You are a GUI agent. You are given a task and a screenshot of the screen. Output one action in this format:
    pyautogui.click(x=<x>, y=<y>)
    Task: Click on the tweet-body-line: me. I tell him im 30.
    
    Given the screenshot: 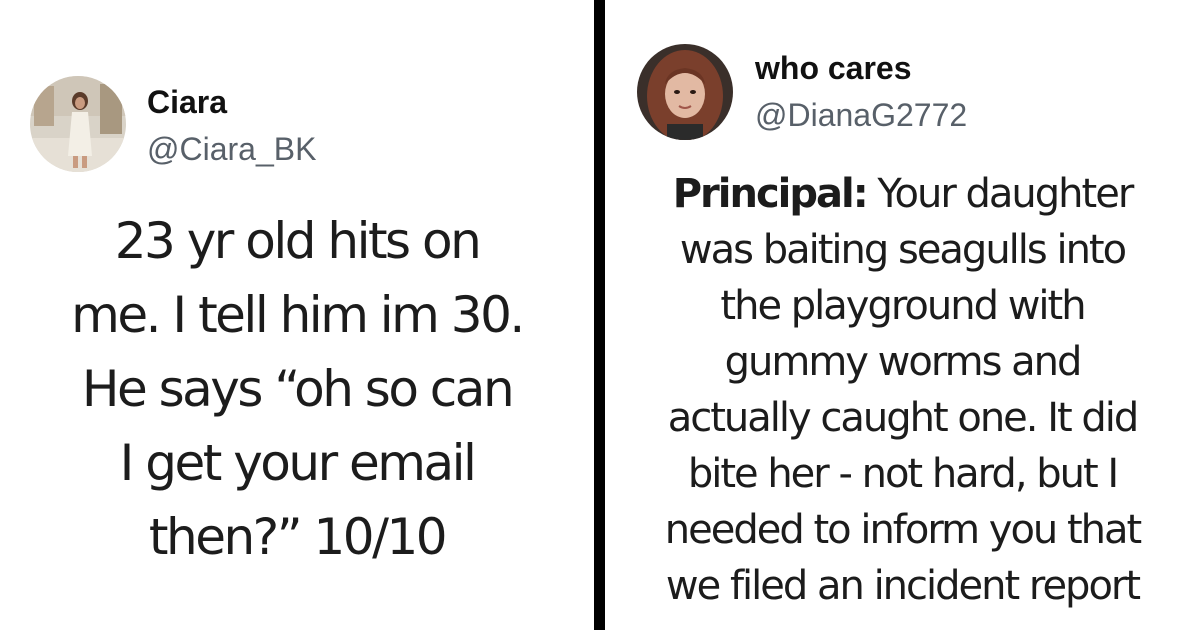 What is the action you would take?
    pyautogui.click(x=298, y=315)
    